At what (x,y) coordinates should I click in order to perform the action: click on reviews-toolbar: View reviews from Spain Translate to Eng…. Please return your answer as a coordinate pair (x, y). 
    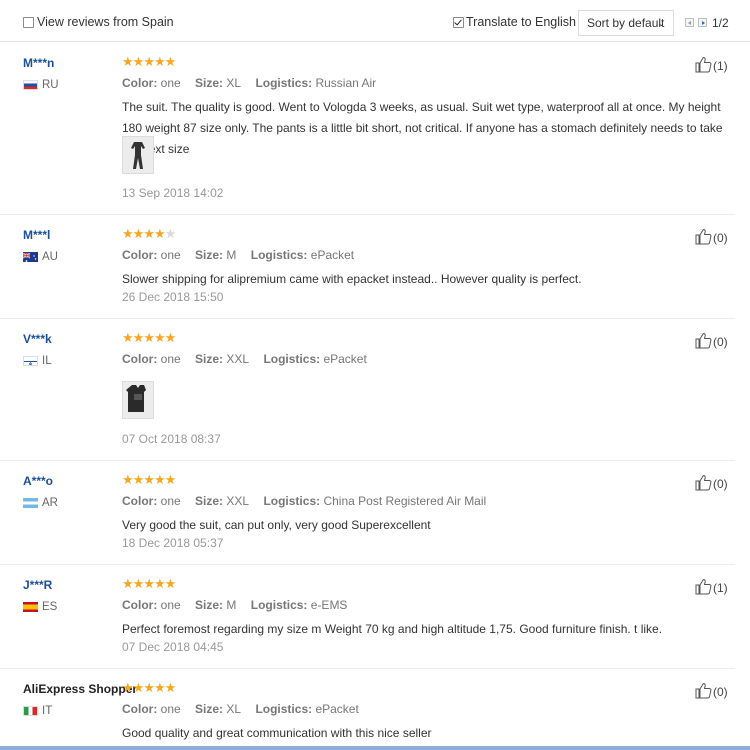
    Looking at the image, I should click on (375, 21).